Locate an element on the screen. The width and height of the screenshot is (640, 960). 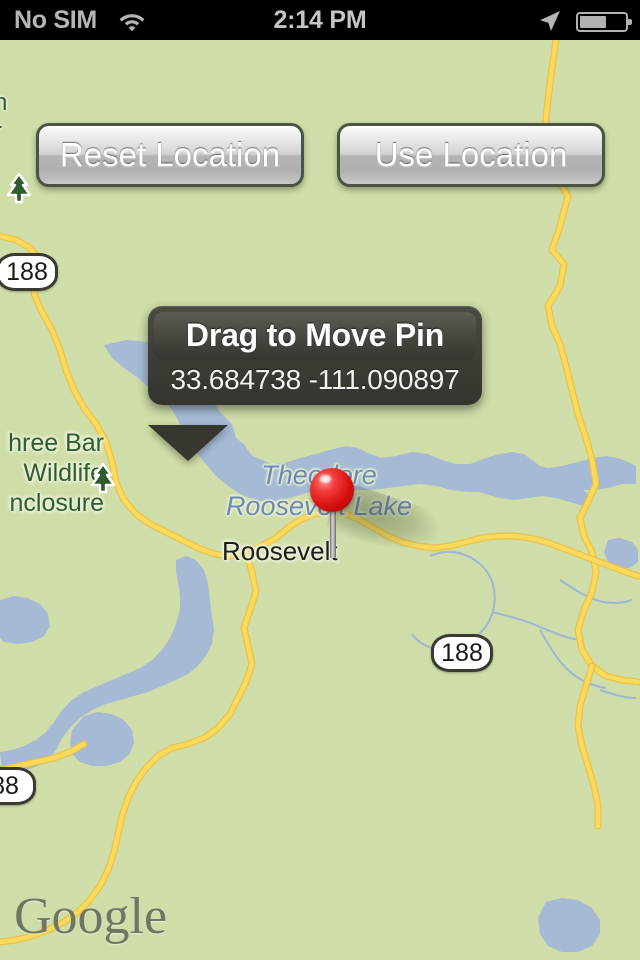
route-shield-188: 88 is located at coordinates (18, 786).